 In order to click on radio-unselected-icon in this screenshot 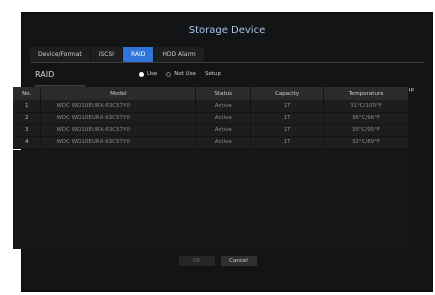, I will do `click(169, 74)`.